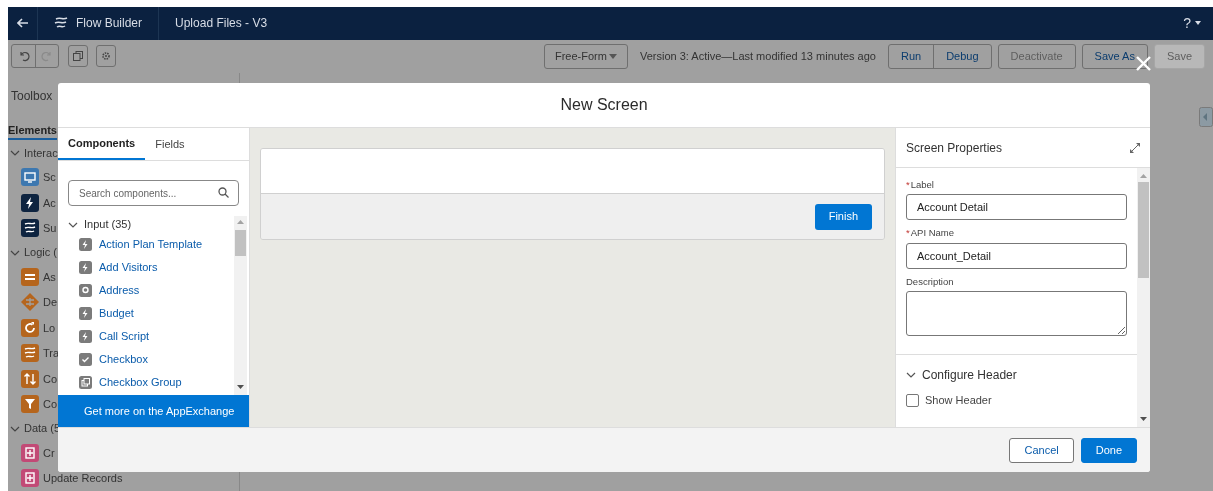  Describe the element at coordinates (1016, 255) in the screenshot. I see `text-field: Account_Detail` at that location.